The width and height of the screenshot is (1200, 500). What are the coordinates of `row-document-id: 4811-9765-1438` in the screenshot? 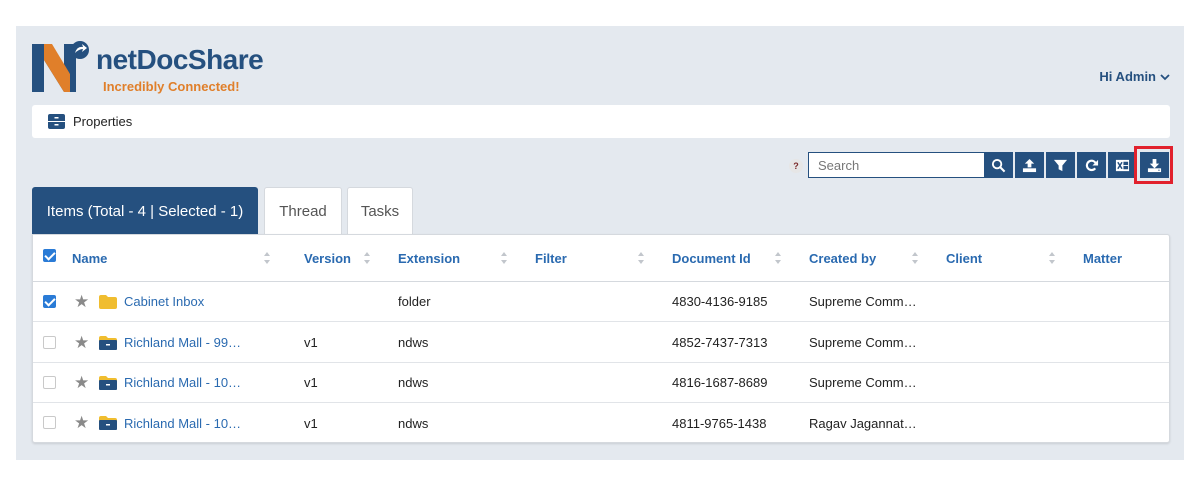 It's located at (719, 423).